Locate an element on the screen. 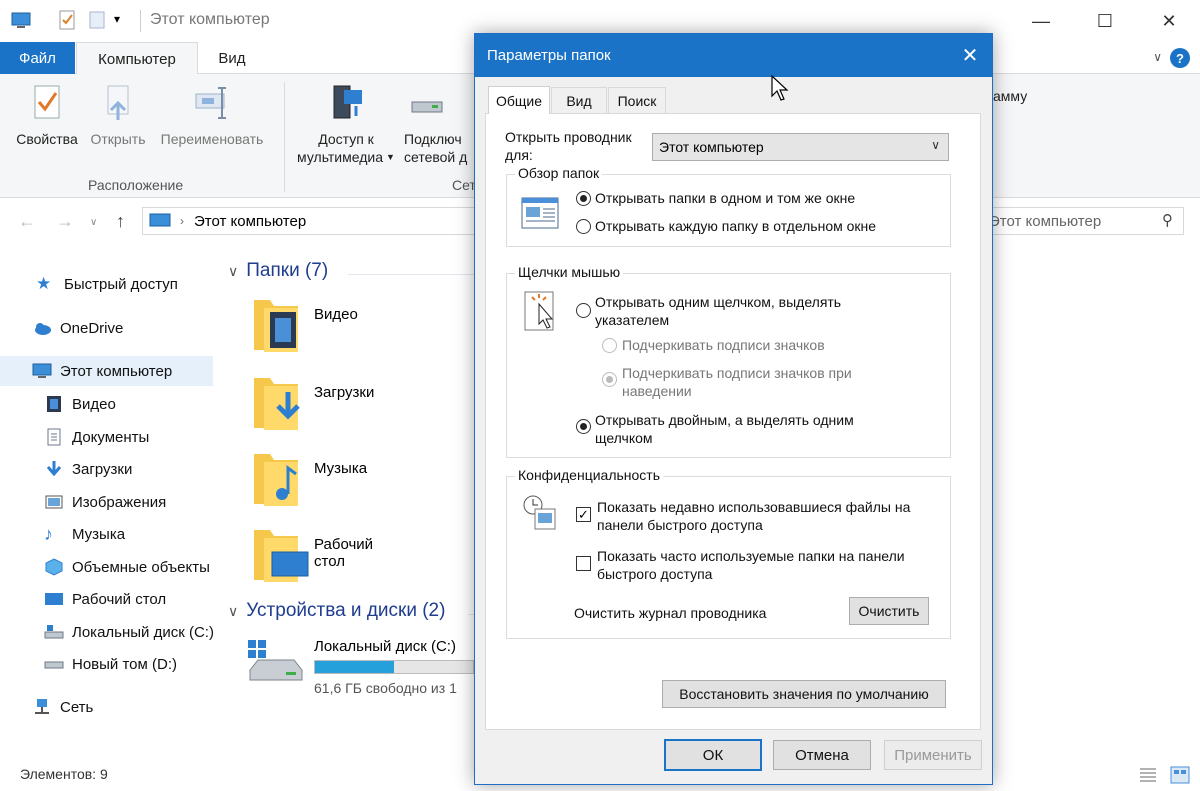 The height and width of the screenshot is (791, 1200). tab-general: Общие is located at coordinates (519, 100).